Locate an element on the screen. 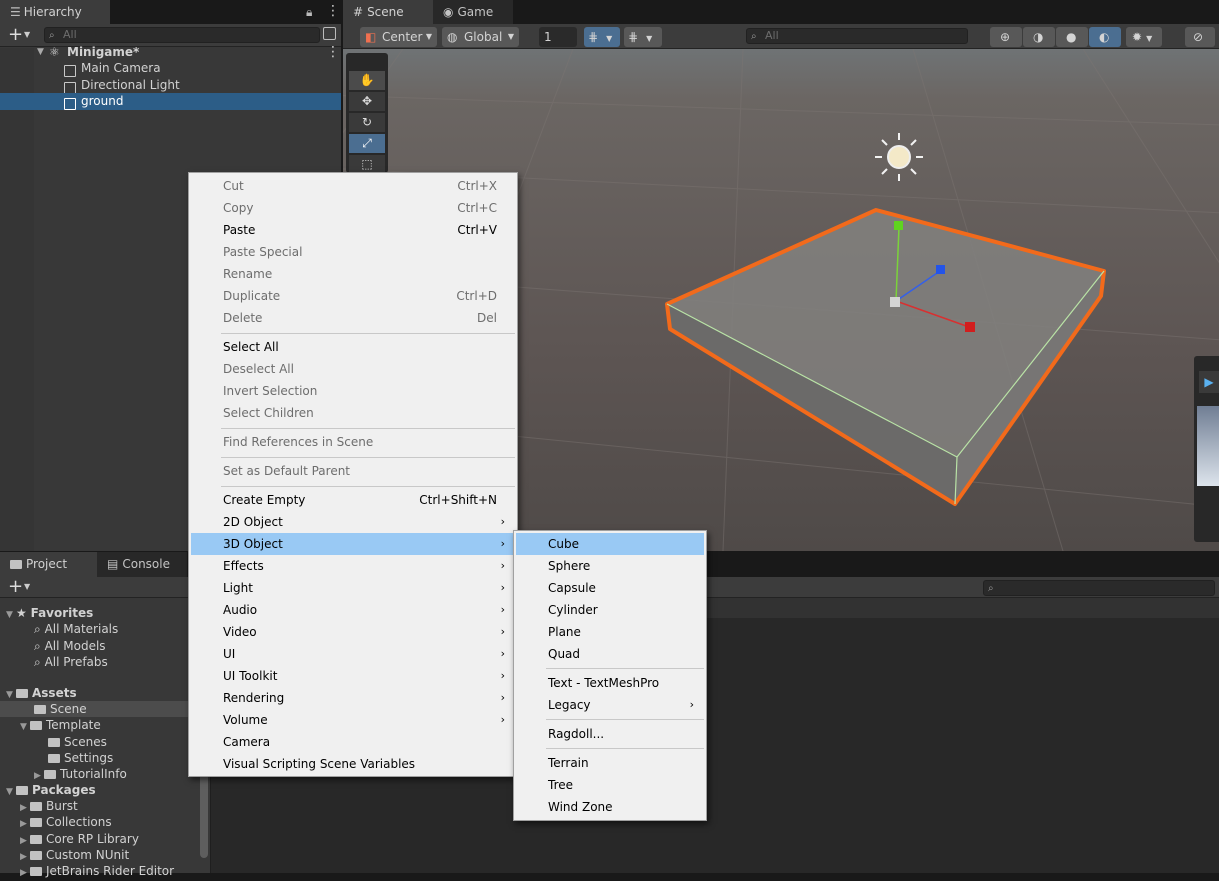 This screenshot has height=881, width=1219. tab-hierarchy: ☰ Hierarchy is located at coordinates (55, 12).